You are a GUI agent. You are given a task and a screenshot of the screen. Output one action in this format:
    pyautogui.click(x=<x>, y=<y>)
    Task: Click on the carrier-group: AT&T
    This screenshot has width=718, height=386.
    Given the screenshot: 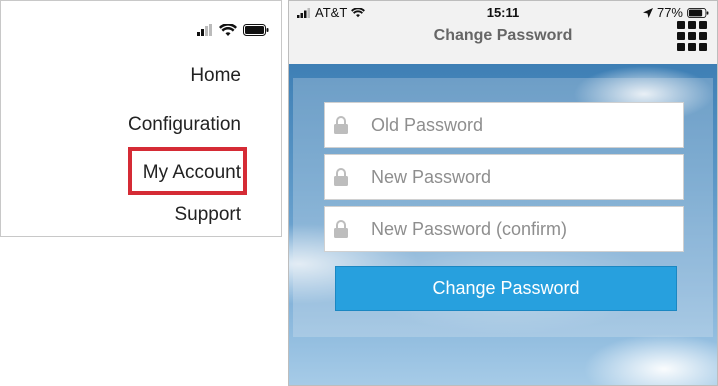 What is the action you would take?
    pyautogui.click(x=331, y=12)
    